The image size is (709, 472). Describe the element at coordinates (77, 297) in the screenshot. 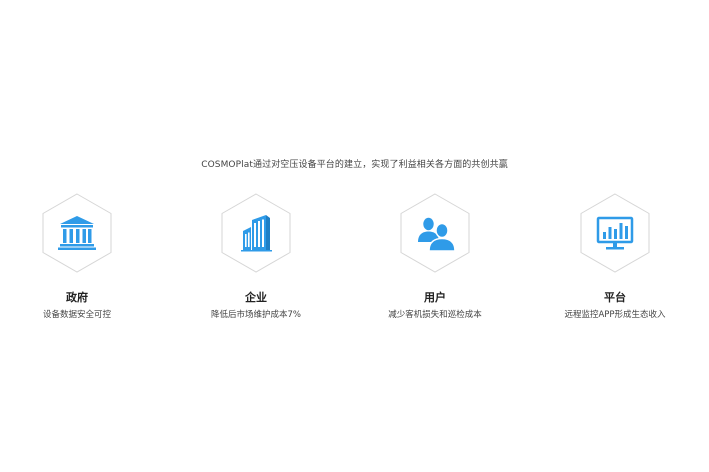

I see `card-title: 政府` at that location.